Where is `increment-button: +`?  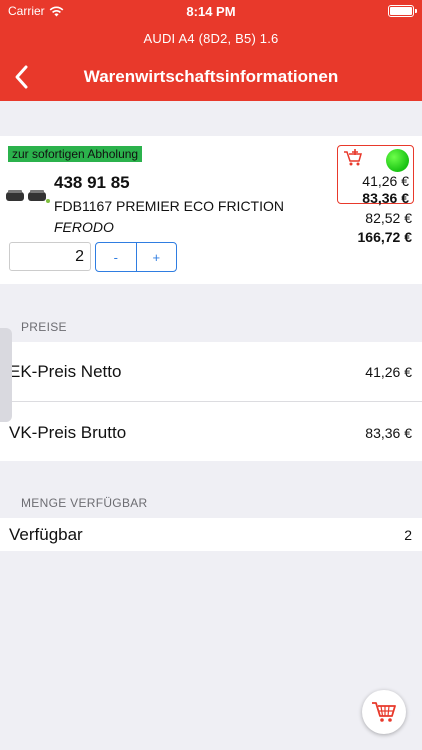 increment-button: + is located at coordinates (157, 257).